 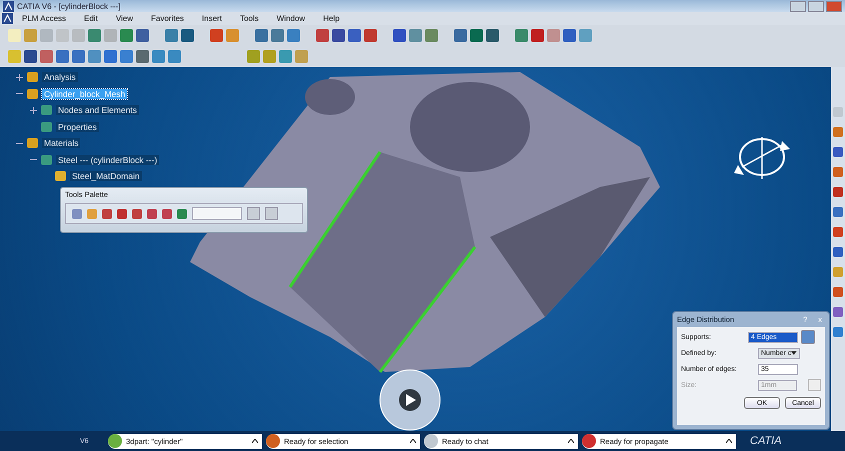 What do you see at coordinates (167, 18) in the screenshot?
I see `menu-item: Favorites` at bounding box center [167, 18].